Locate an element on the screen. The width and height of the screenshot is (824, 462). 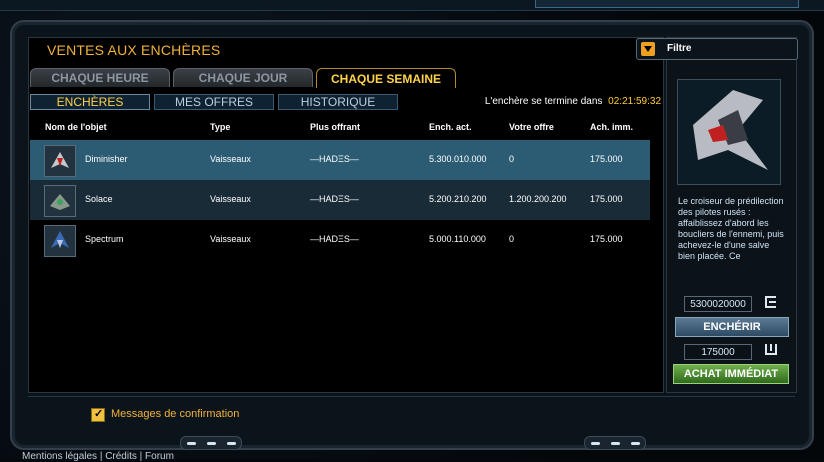
page-title: VENTES AUX ENCHÈRES is located at coordinates (134, 50).